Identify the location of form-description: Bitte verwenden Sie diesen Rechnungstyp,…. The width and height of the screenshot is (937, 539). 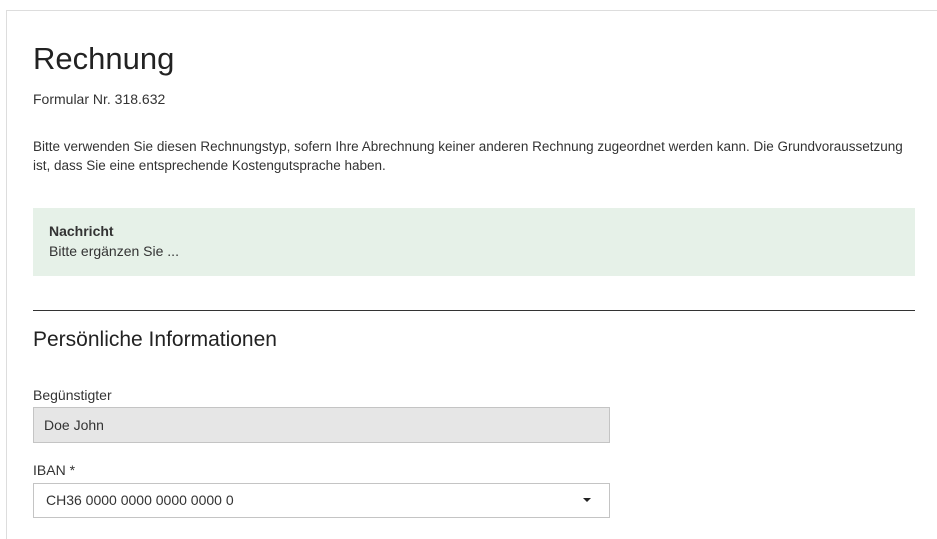
(468, 156).